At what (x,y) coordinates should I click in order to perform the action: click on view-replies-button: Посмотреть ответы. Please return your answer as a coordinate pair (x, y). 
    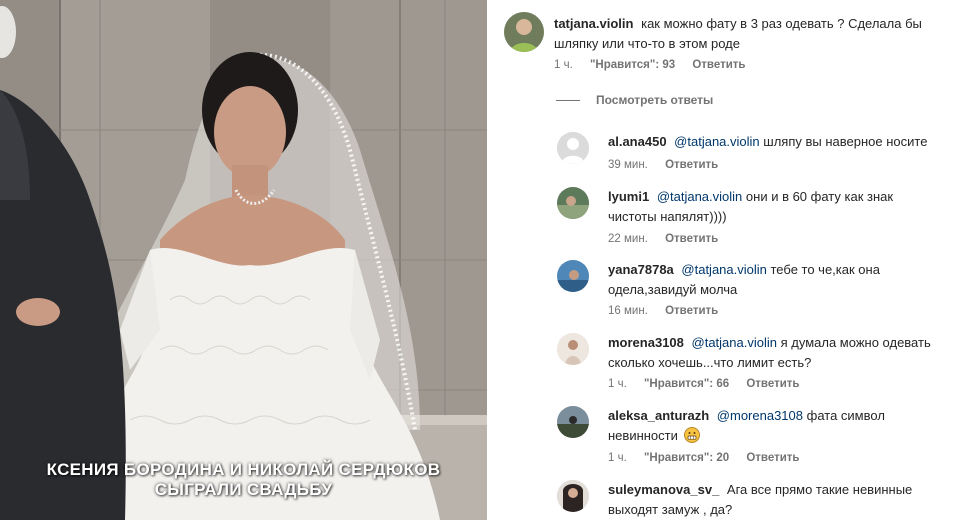
    Looking at the image, I should click on (634, 100).